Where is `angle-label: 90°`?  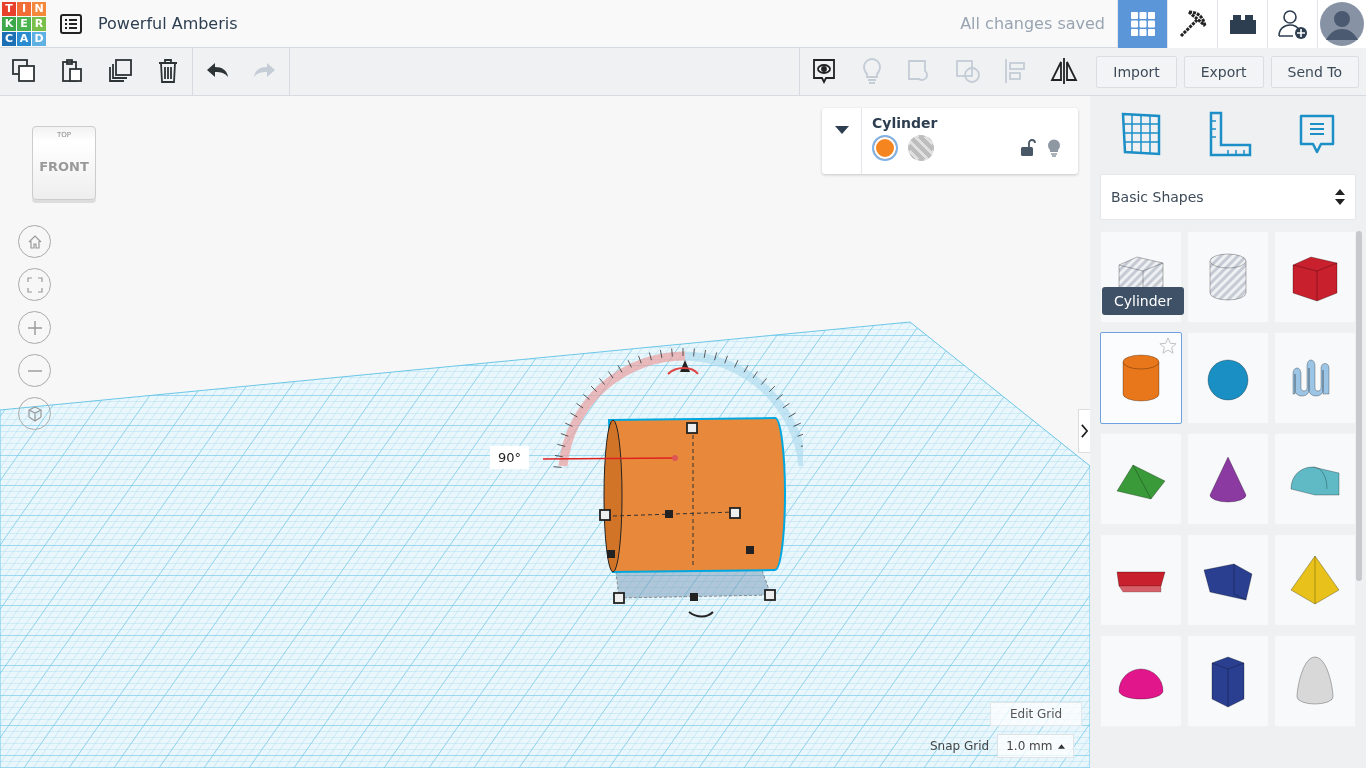 angle-label: 90° is located at coordinates (510, 457).